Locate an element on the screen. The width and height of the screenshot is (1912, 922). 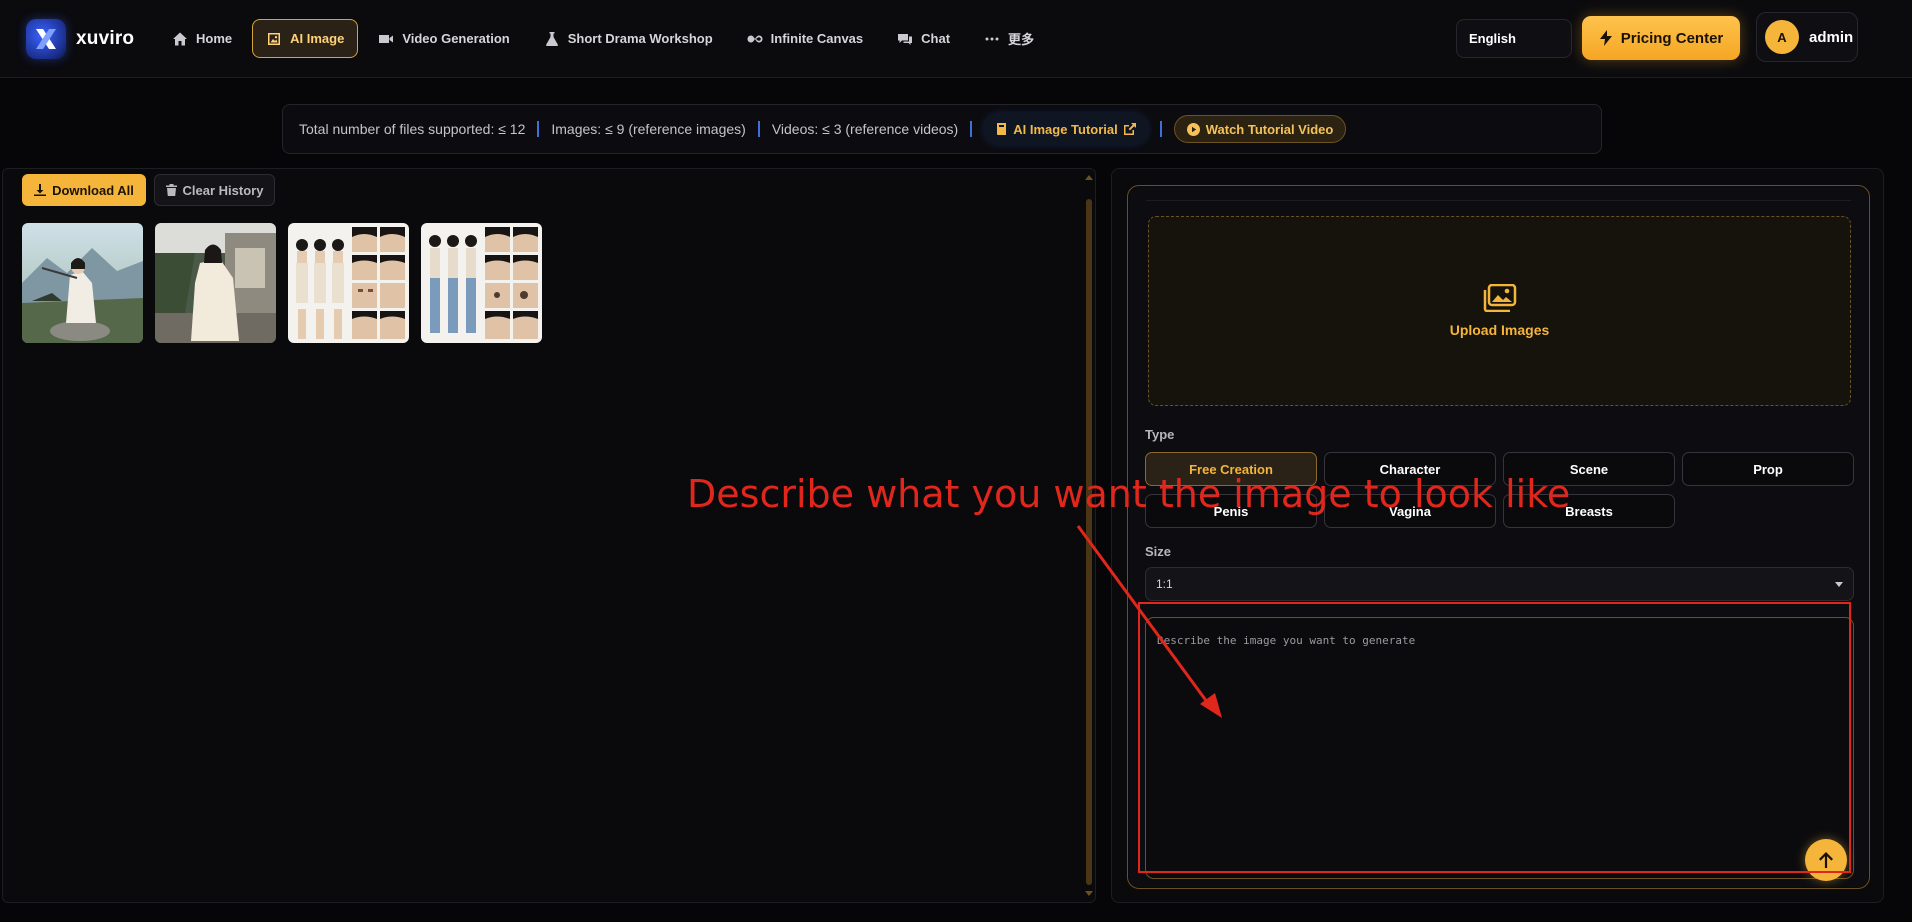
chevron-down-icon is located at coordinates (1839, 584).